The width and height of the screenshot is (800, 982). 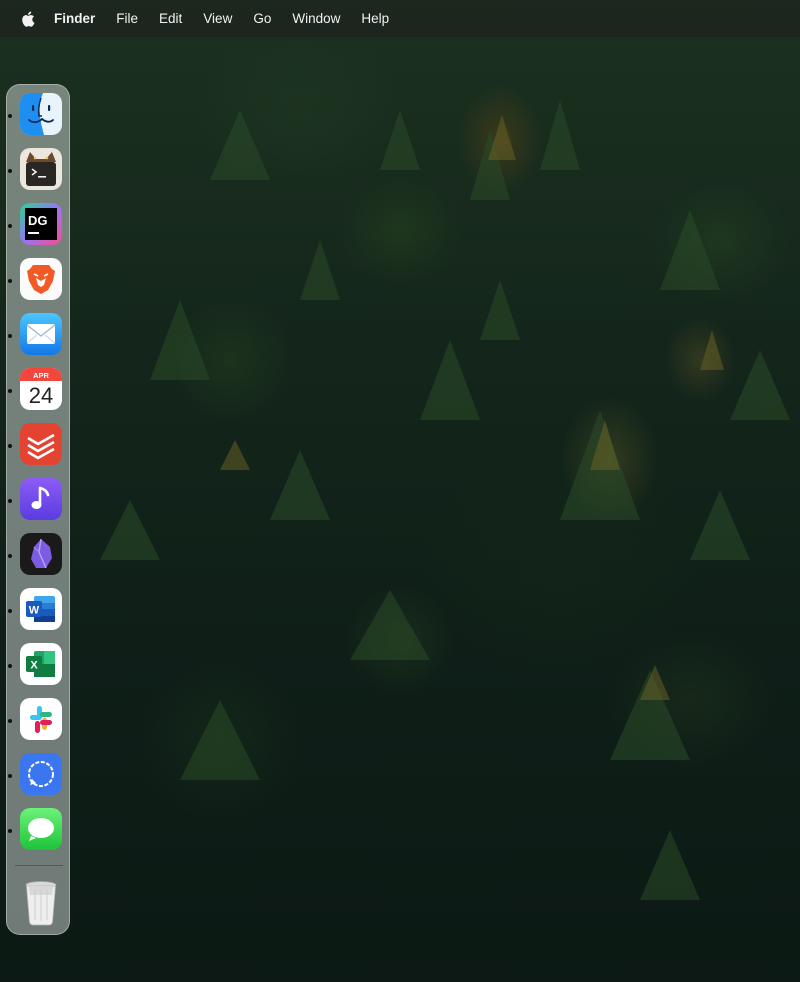 I want to click on menu-file: File, so click(x=127, y=18).